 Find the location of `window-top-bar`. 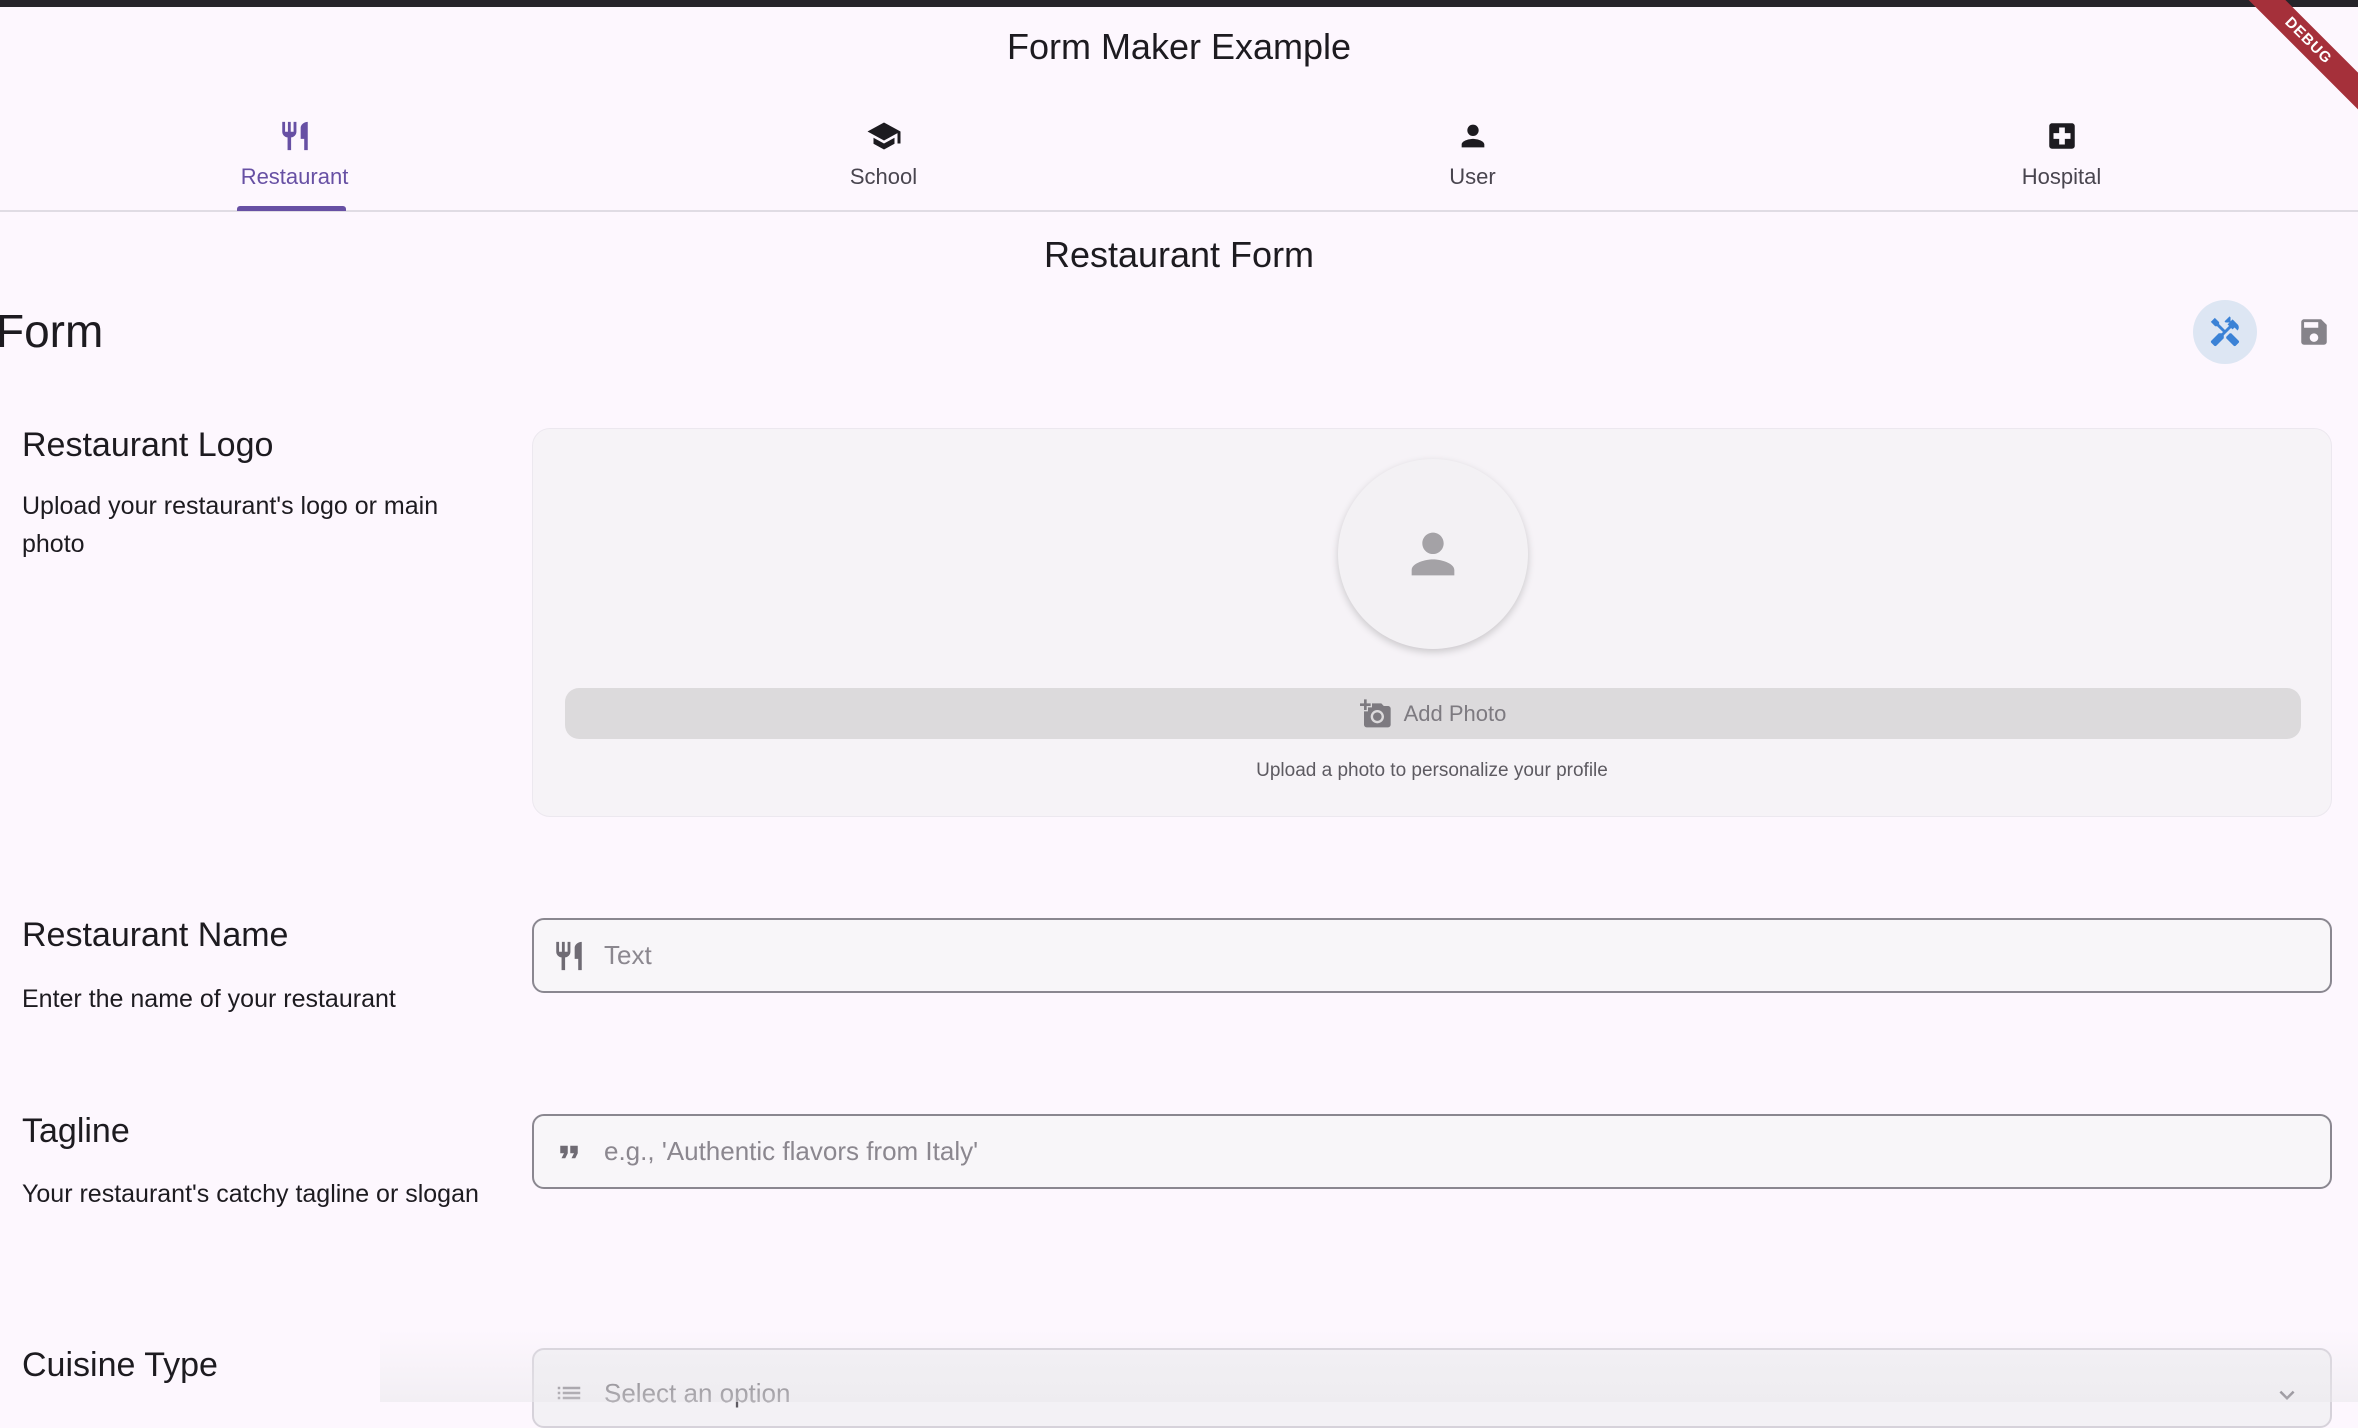

window-top-bar is located at coordinates (1179, 3).